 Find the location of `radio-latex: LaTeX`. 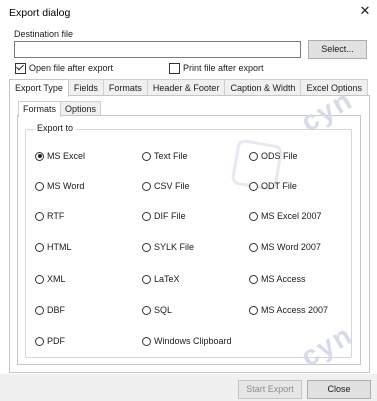

radio-latex: LaTeX is located at coordinates (161, 279).